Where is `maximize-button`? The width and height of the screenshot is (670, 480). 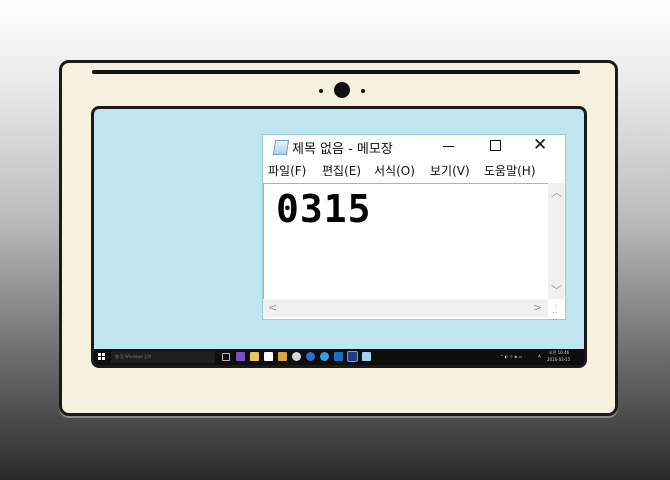 maximize-button is located at coordinates (496, 146).